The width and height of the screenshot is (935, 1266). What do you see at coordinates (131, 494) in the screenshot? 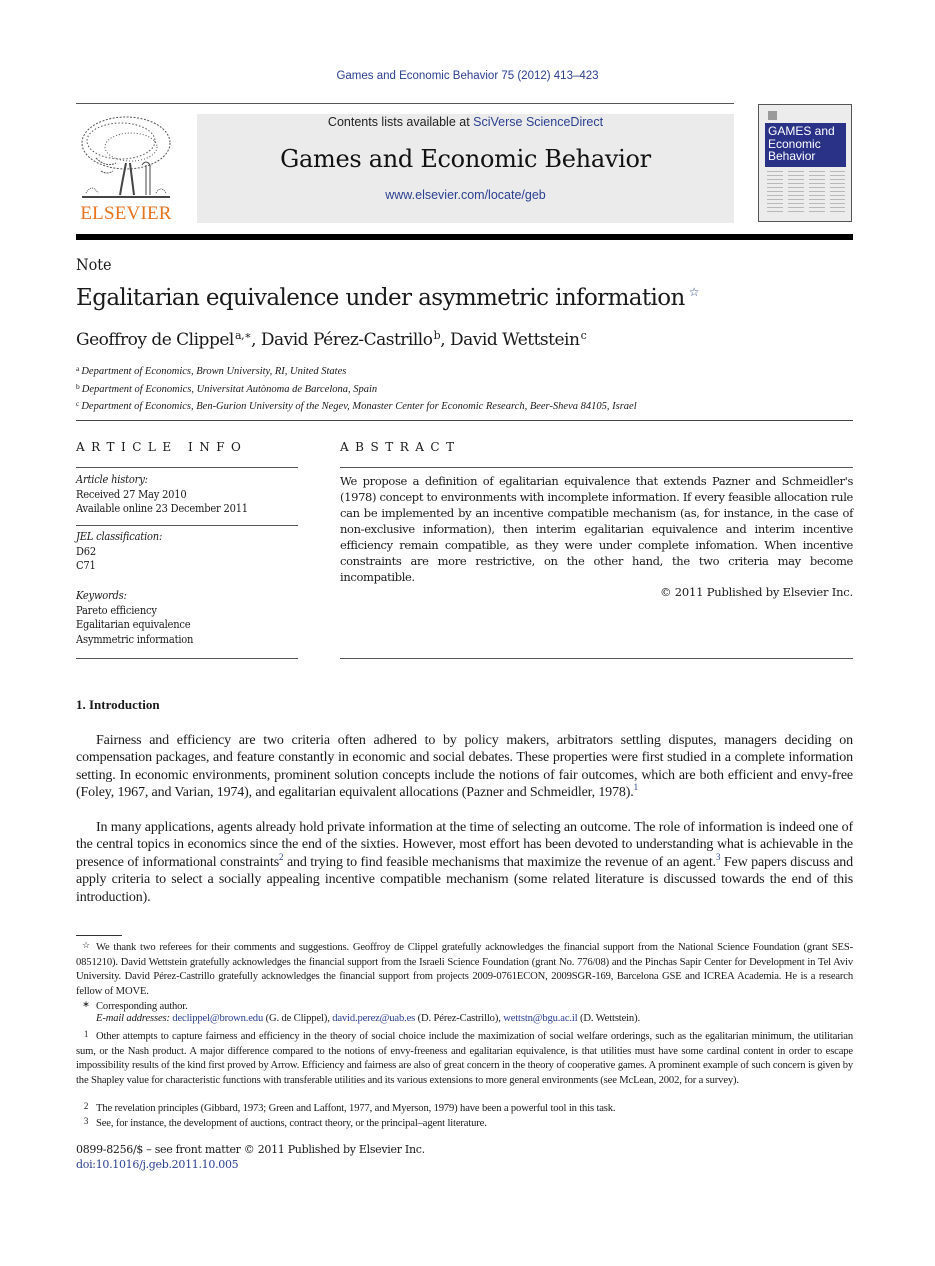
I see `history-received: Received 27 May 2010` at bounding box center [131, 494].